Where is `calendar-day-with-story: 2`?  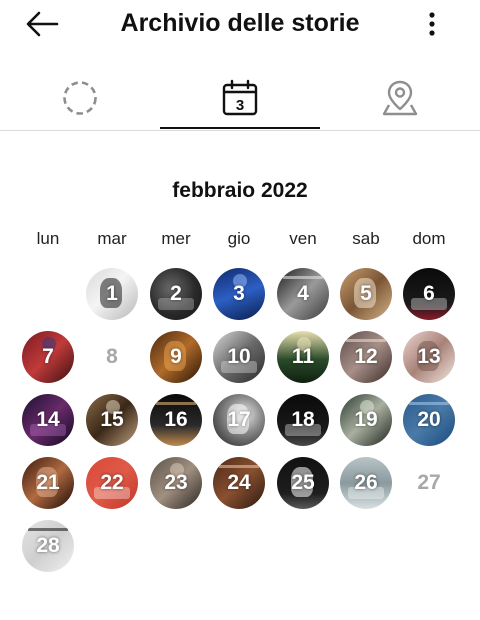 calendar-day-with-story: 2 is located at coordinates (176, 294).